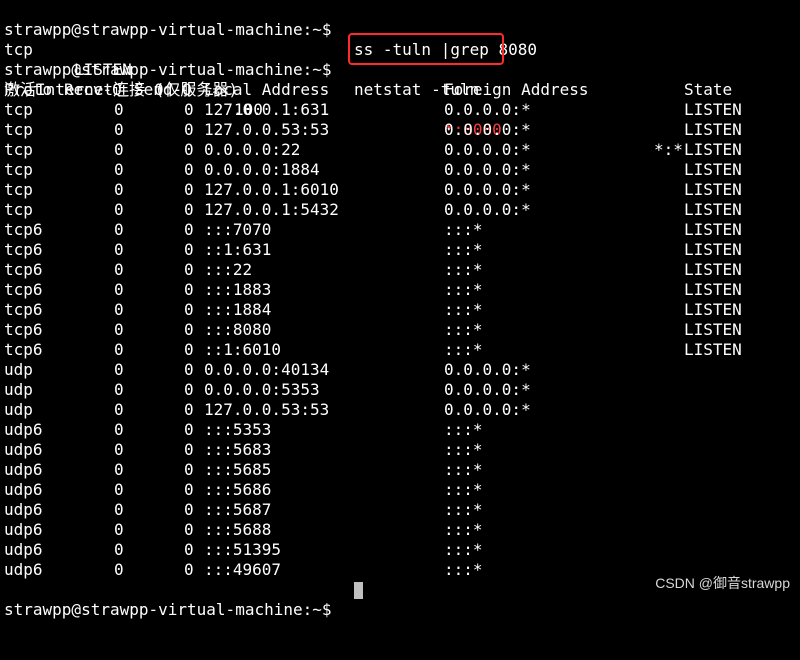 The width and height of the screenshot is (800, 660). Describe the element at coordinates (168, 609) in the screenshot. I see `shell-prompt: strawpp@strawpp-virtual-machine:~$` at that location.